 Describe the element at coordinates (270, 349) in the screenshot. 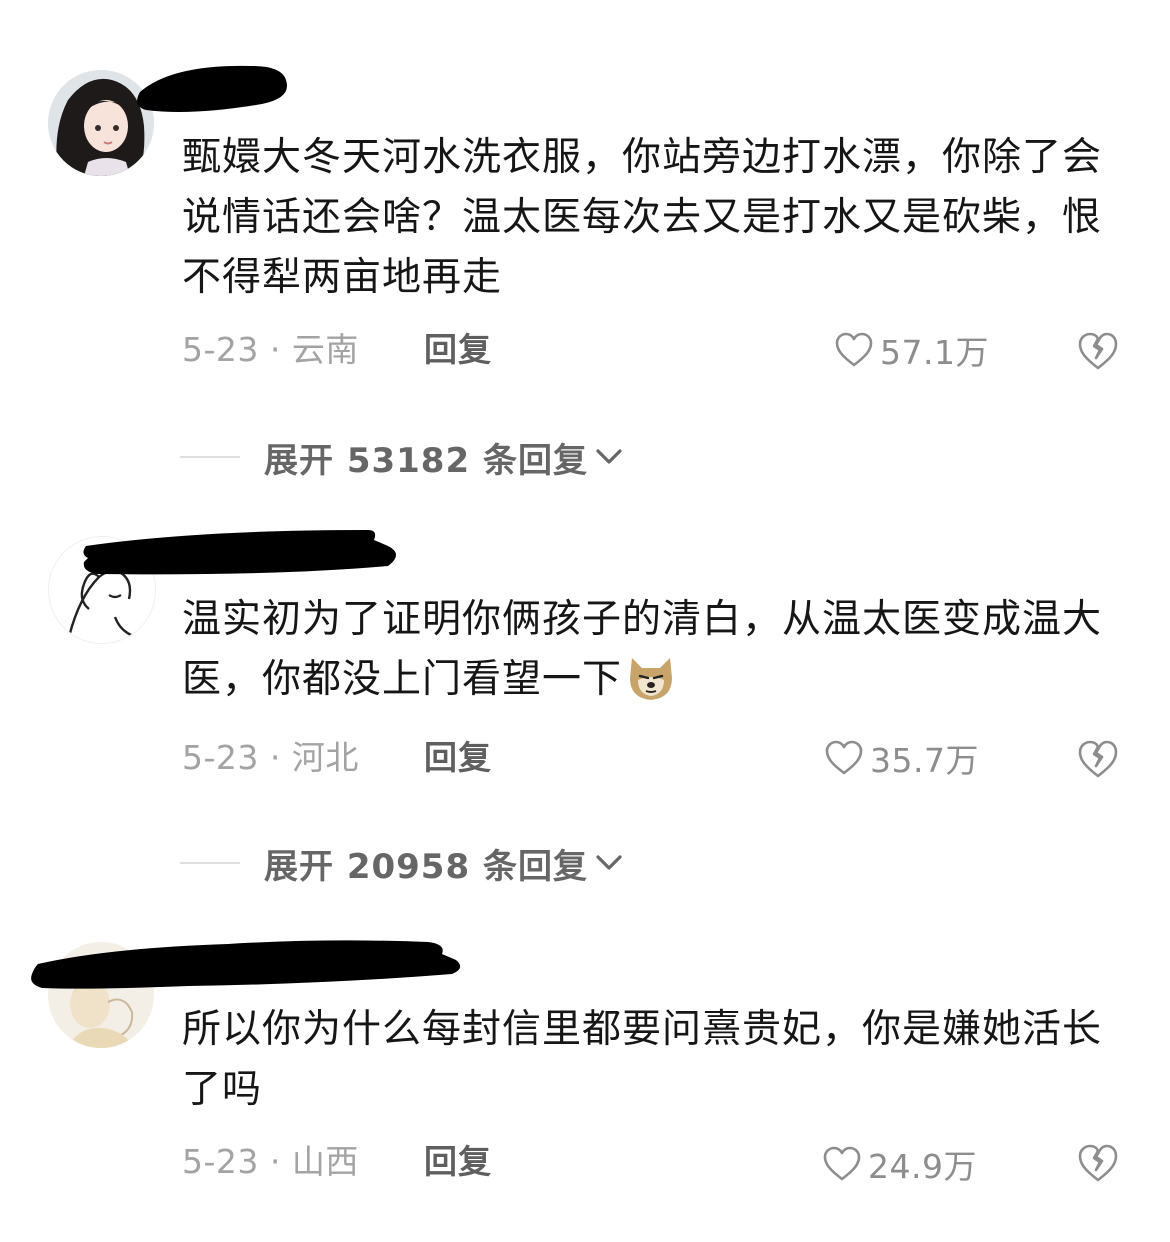

I see `comment-meta: 5-23 · 云南` at that location.